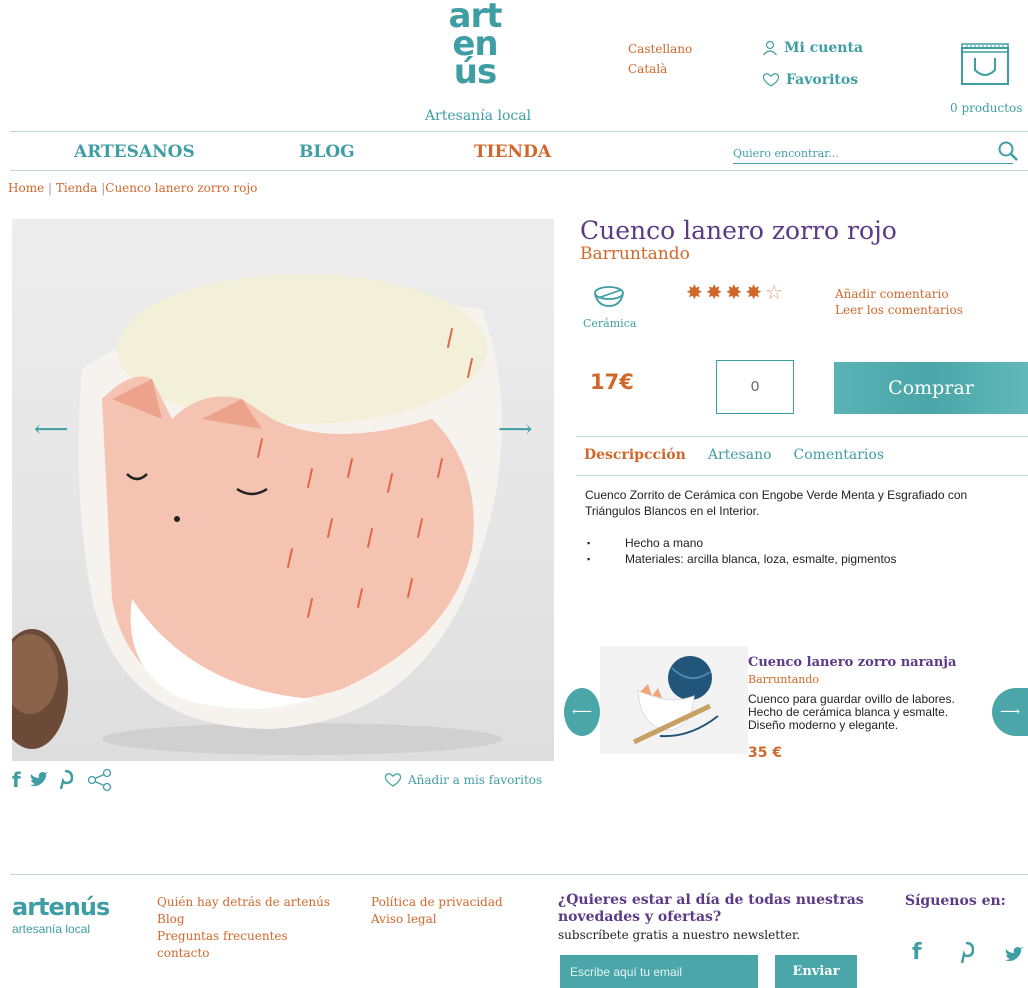  I want to click on header-divider, so click(519, 131).